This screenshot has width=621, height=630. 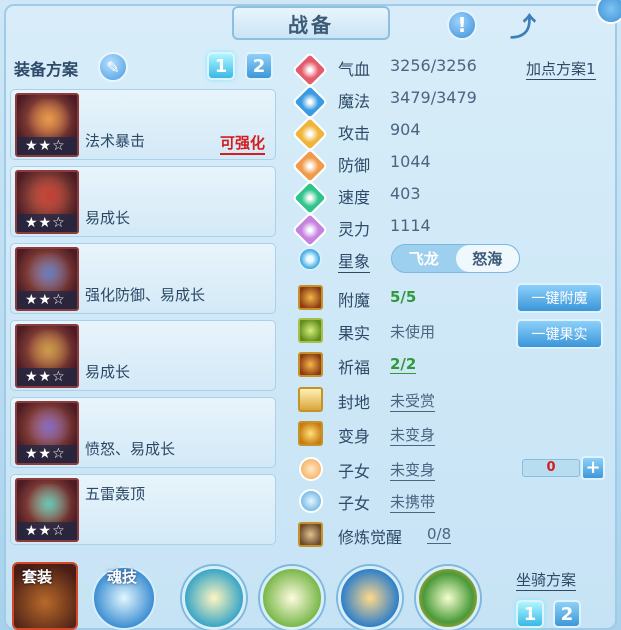 I want to click on equipment-plan-1-button: 1, so click(x=221, y=66).